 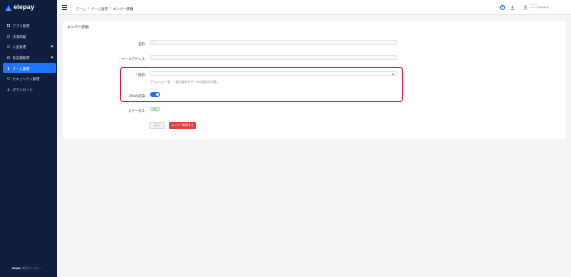 I want to click on sidebar-item-label: アプリ管理, so click(x=21, y=25).